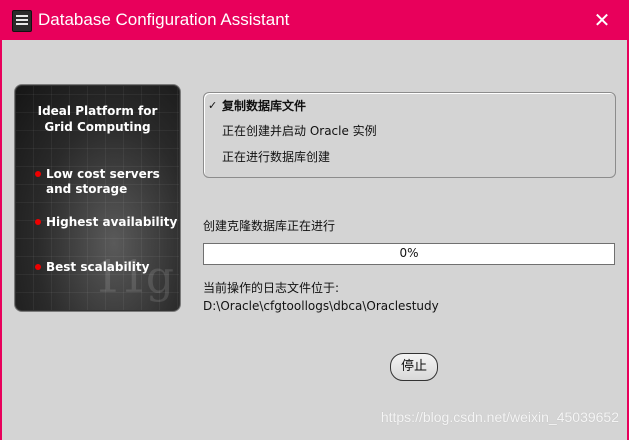  I want to click on log-location-label: 当前操作的日志文件位于:, so click(271, 288).